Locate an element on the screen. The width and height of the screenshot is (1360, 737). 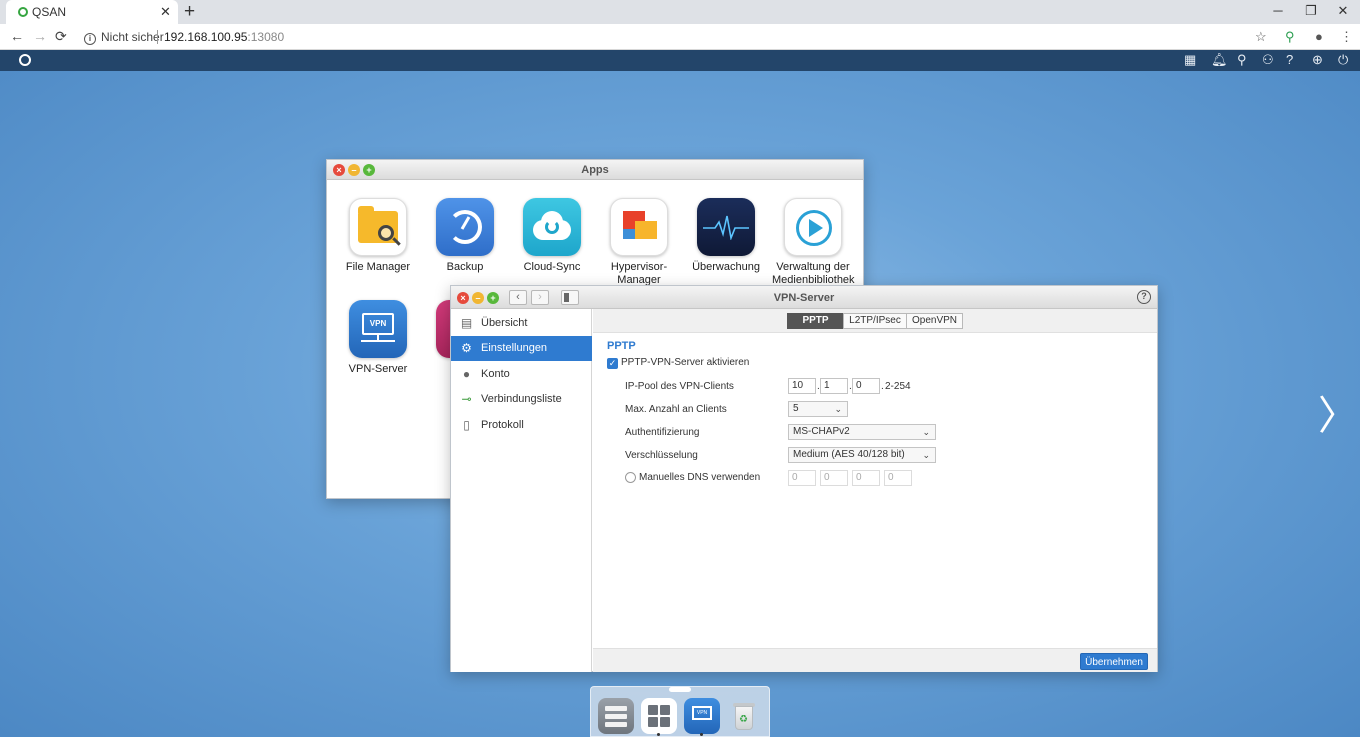
vpn-window-title: VPN-Server is located at coordinates (804, 298).